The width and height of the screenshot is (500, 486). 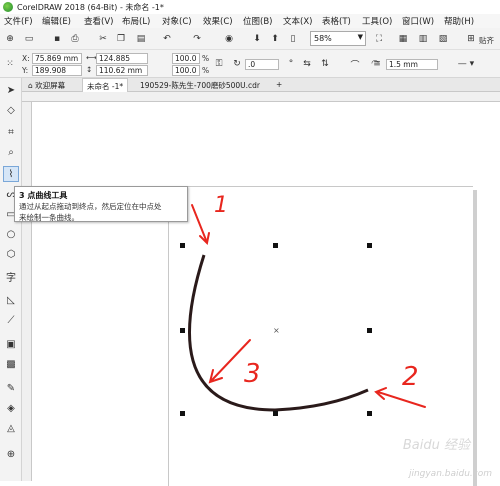 What do you see at coordinates (50, 85) in the screenshot?
I see `tab-label: 欢迎屏幕` at bounding box center [50, 85].